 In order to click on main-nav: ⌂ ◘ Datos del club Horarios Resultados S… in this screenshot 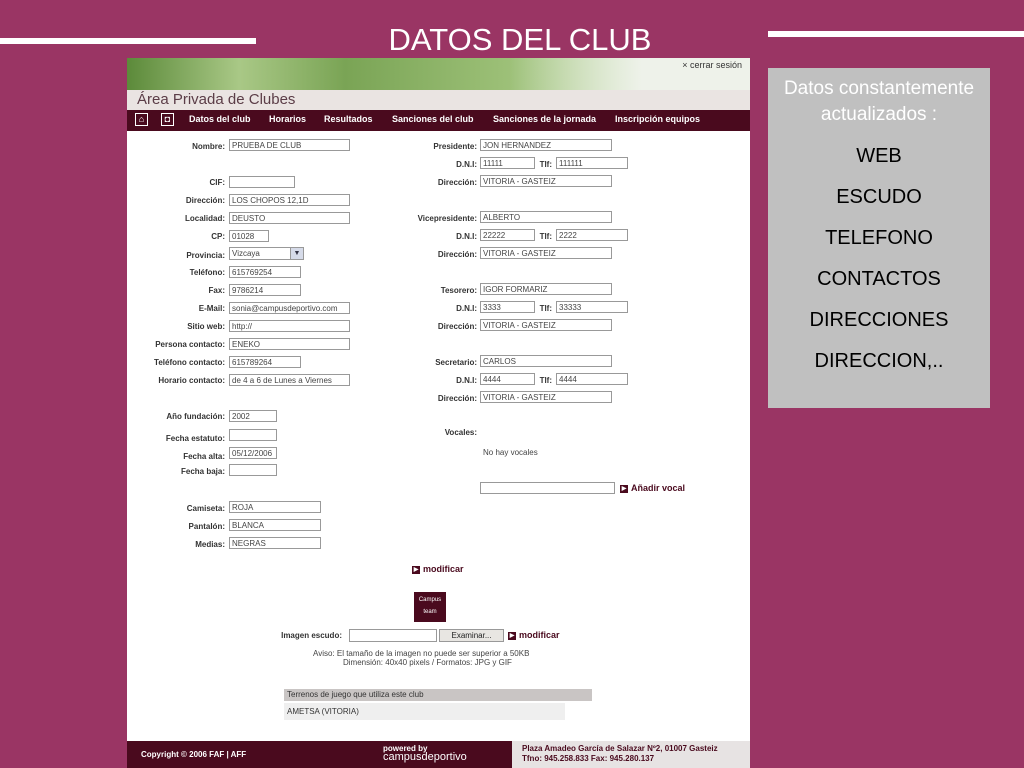, I will do `click(438, 120)`.